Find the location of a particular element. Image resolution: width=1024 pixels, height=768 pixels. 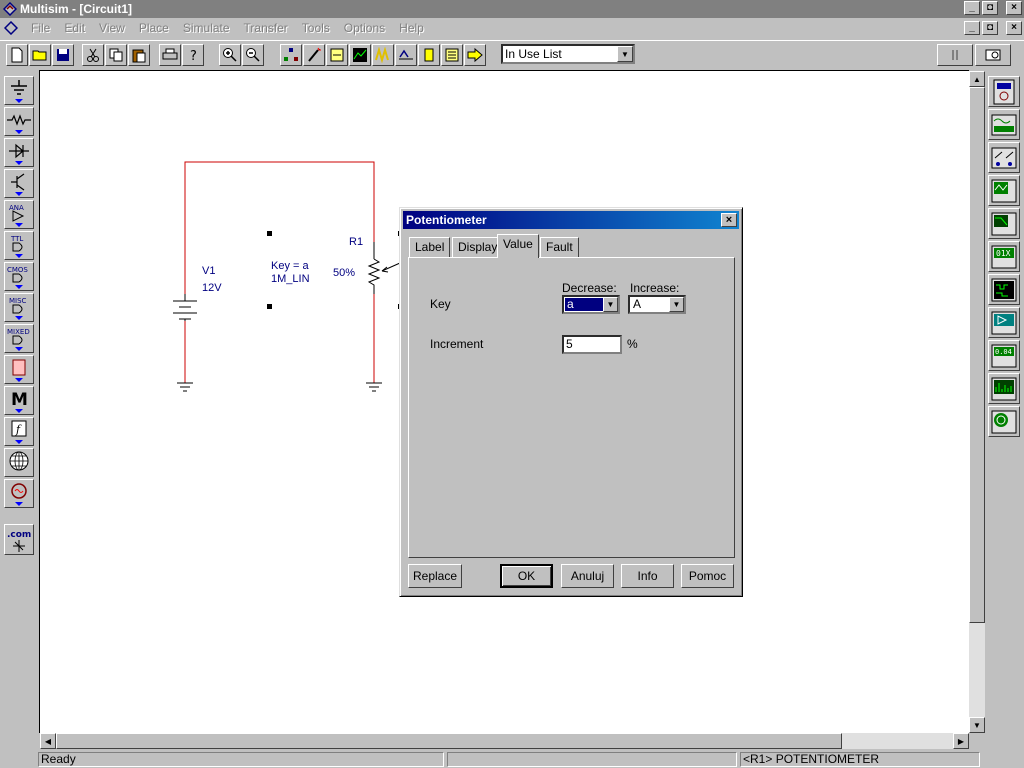

doc-minimize-button: _ is located at coordinates (972, 28).